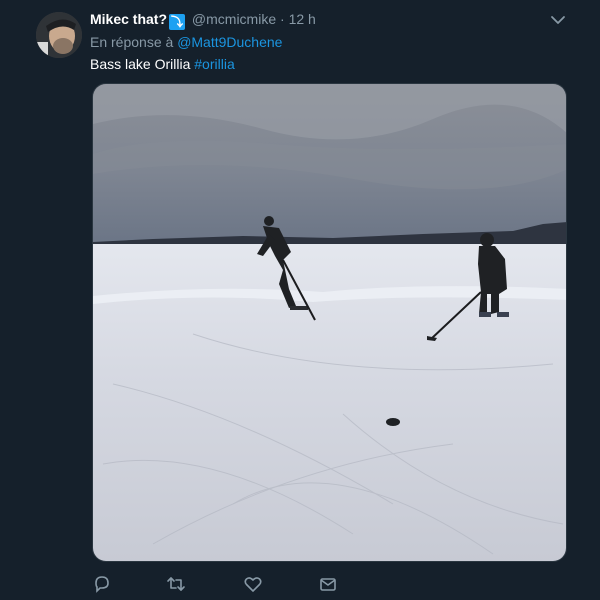 The image size is (600, 600). I want to click on tweet-text: Bass lake Orillia #orillia, so click(162, 64).